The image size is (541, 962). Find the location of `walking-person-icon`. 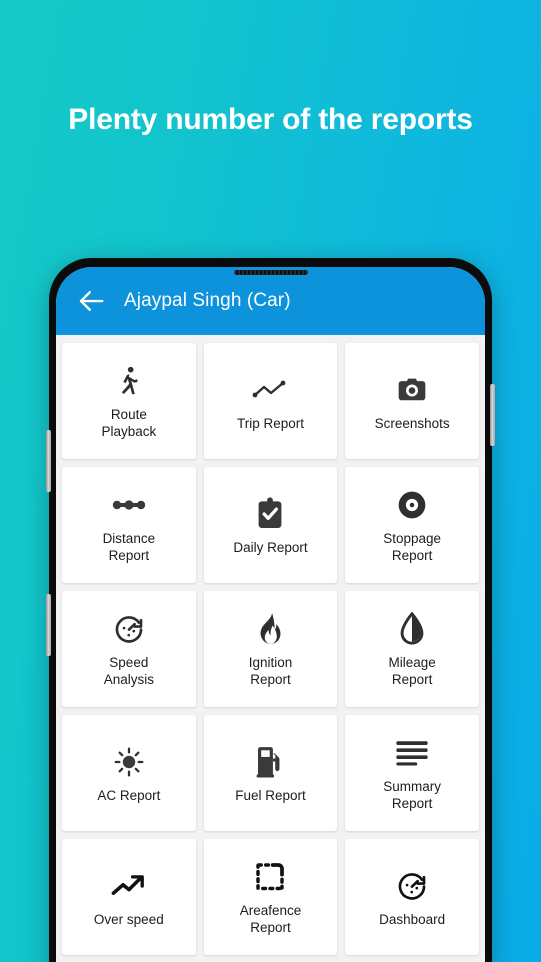

walking-person-icon is located at coordinates (129, 381).